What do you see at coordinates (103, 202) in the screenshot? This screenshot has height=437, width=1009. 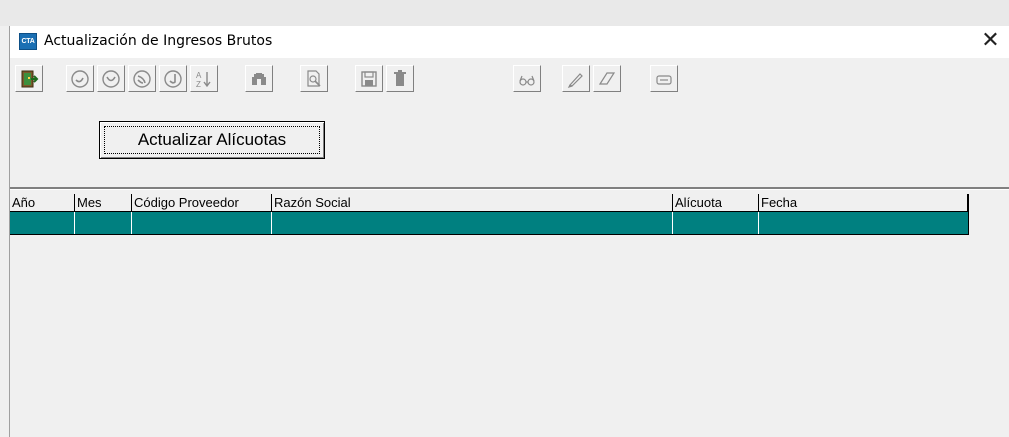 I see `column-header-month: Mes` at bounding box center [103, 202].